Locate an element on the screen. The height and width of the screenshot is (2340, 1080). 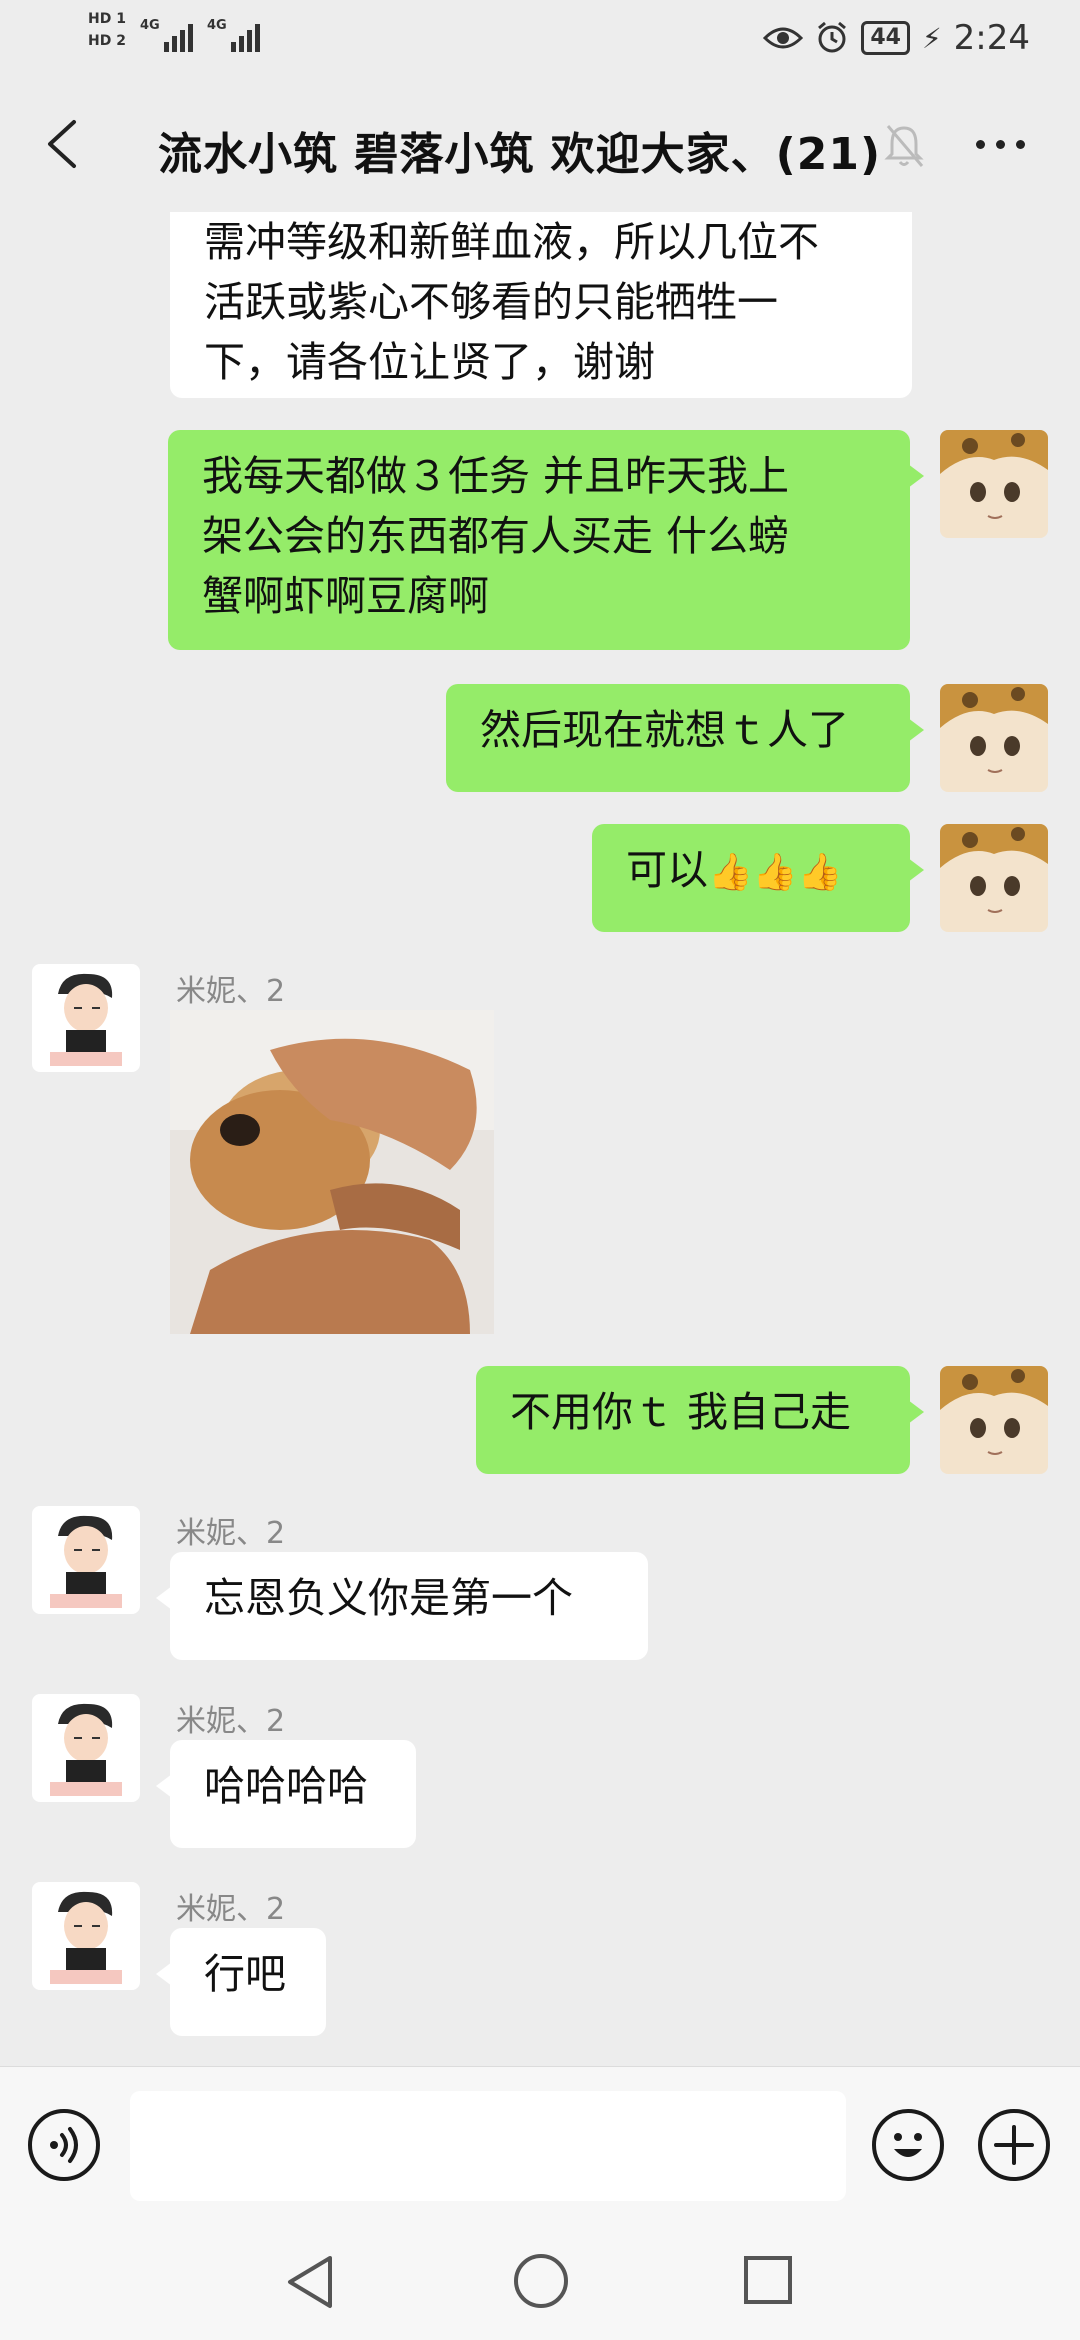
sim1-label: HD 1 is located at coordinates (107, 19).